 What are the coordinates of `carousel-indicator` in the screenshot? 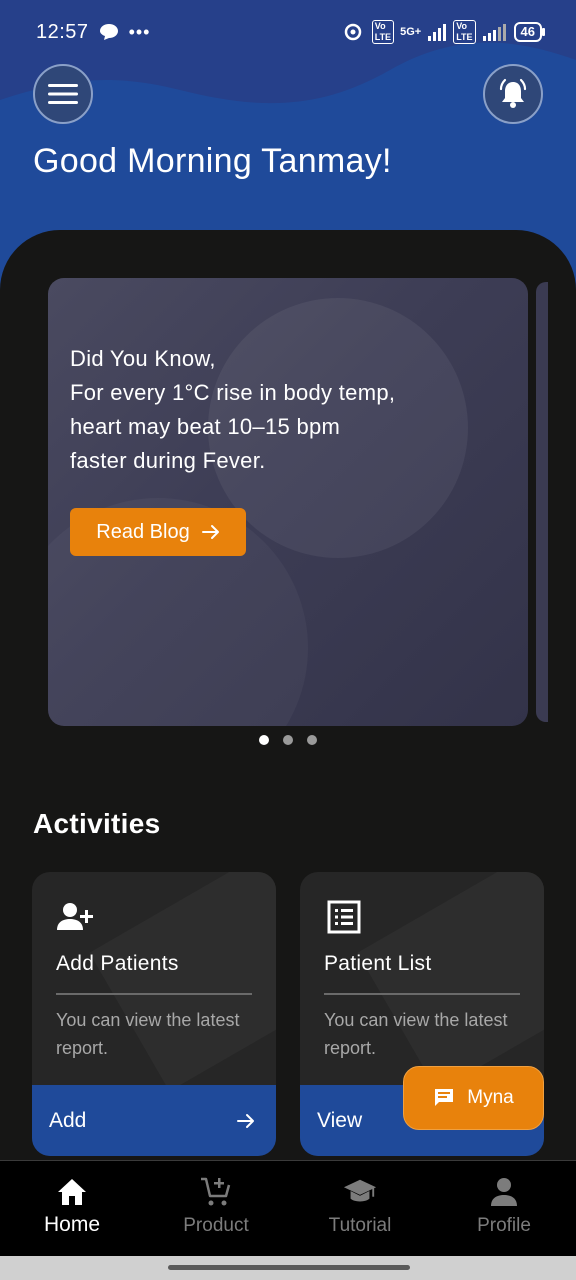 It's located at (288, 740).